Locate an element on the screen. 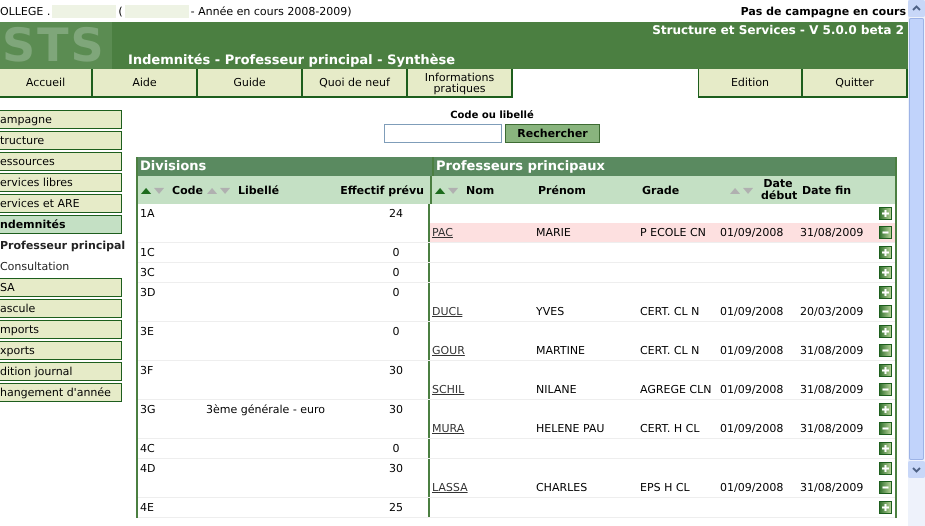 The height and width of the screenshot is (526, 925). nav-tab: Edition is located at coordinates (750, 83).